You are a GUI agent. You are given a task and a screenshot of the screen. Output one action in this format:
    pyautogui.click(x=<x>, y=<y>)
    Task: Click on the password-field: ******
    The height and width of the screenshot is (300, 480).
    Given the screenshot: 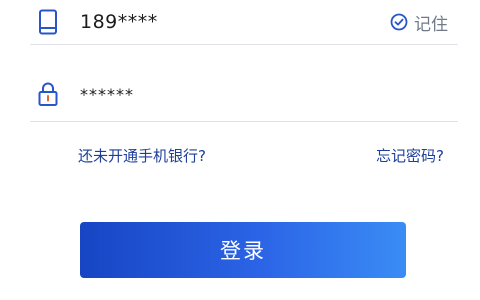 What is the action you would take?
    pyautogui.click(x=268, y=94)
    